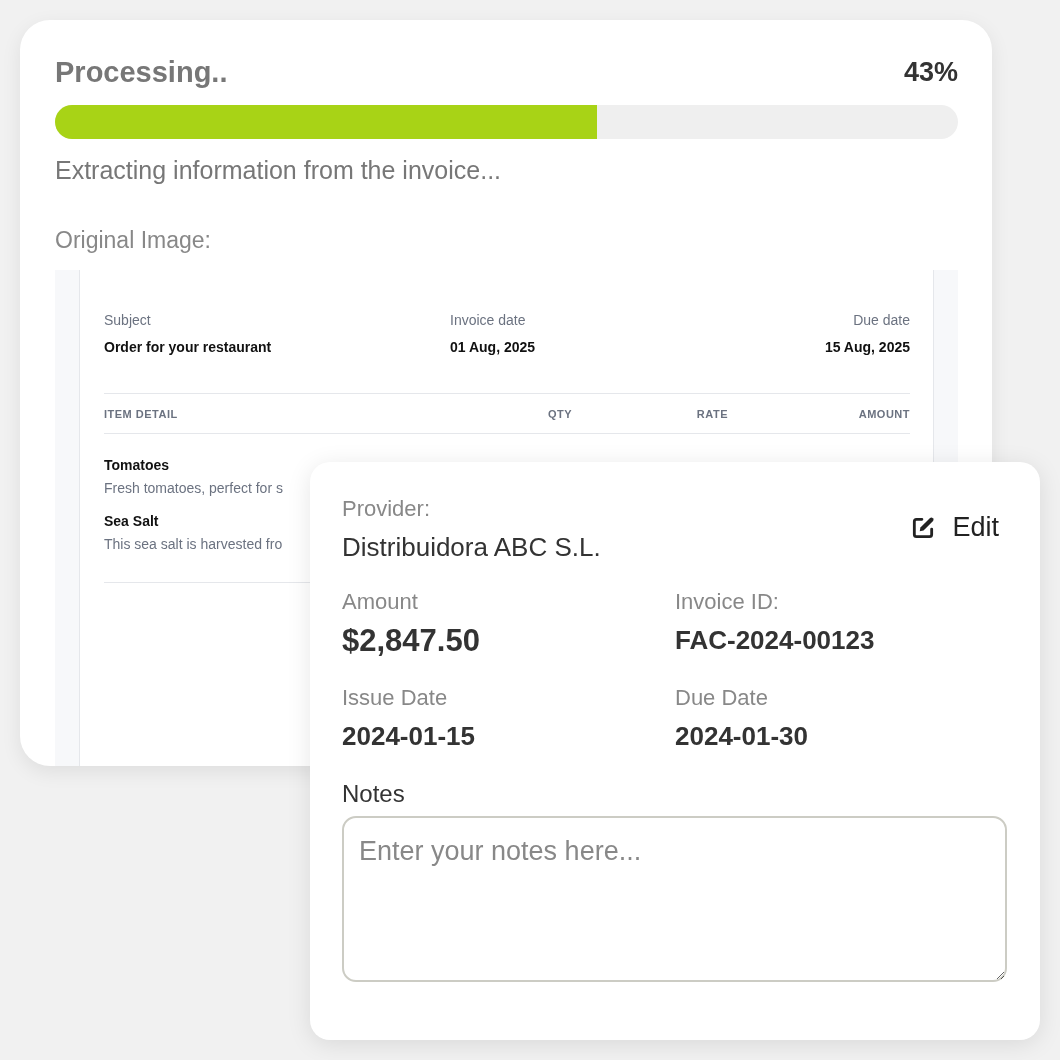 The height and width of the screenshot is (1060, 1060). I want to click on notes-label: Notes, so click(374, 794).